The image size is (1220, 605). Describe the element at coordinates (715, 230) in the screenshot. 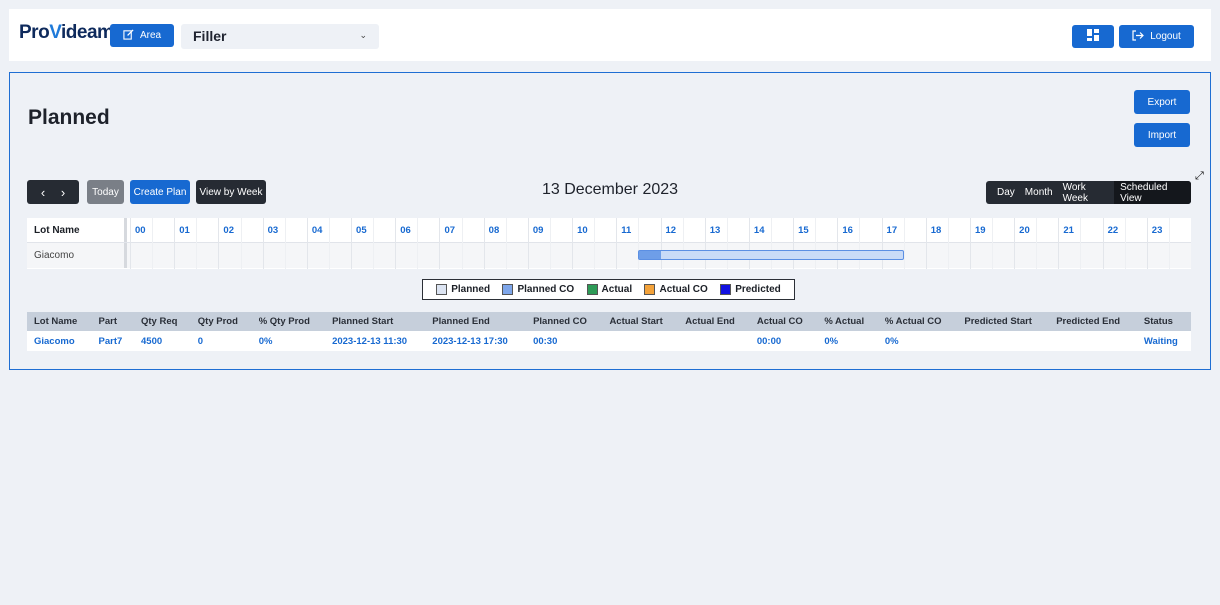

I see `gantt-hour-label: 13` at that location.